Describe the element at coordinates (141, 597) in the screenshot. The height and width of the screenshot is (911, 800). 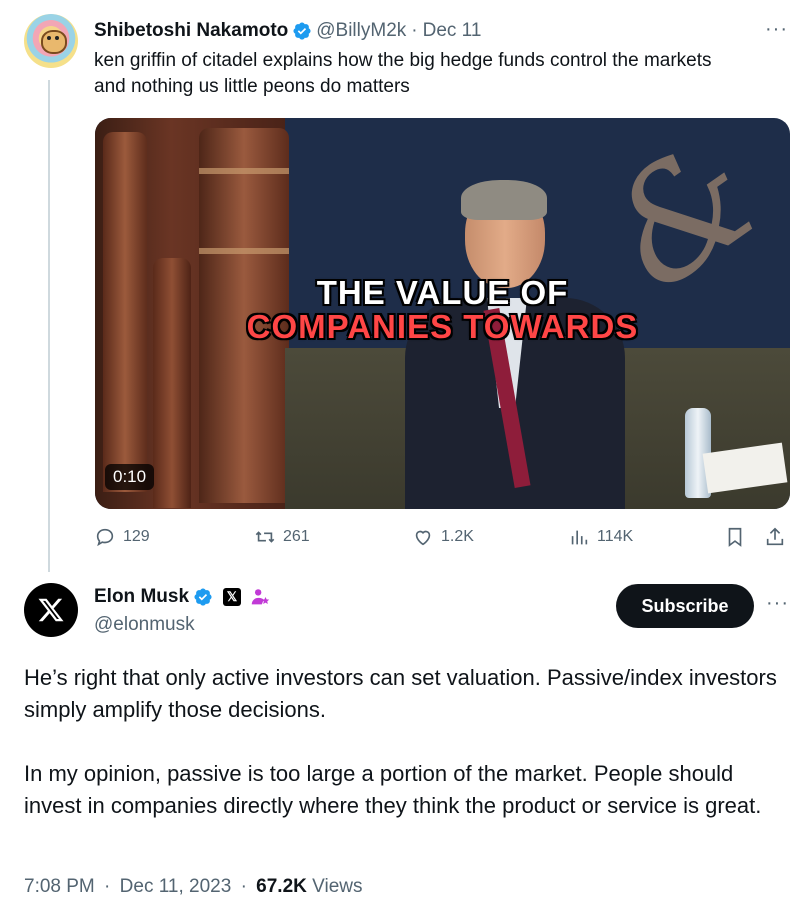
I see `author-name: Elon Musk` at that location.